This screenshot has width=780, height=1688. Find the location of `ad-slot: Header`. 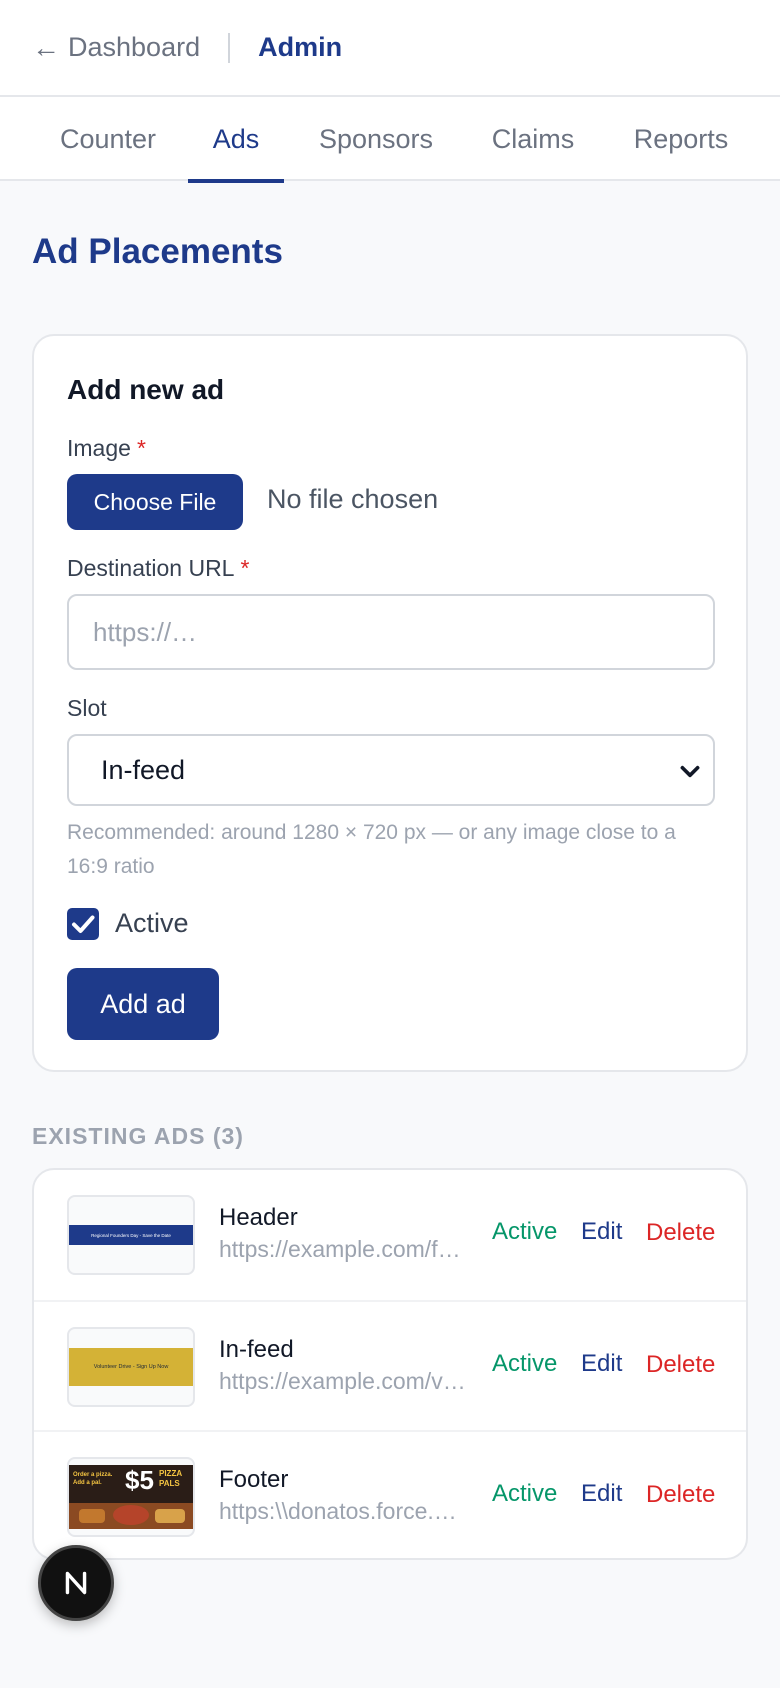

ad-slot: Header is located at coordinates (258, 1217).